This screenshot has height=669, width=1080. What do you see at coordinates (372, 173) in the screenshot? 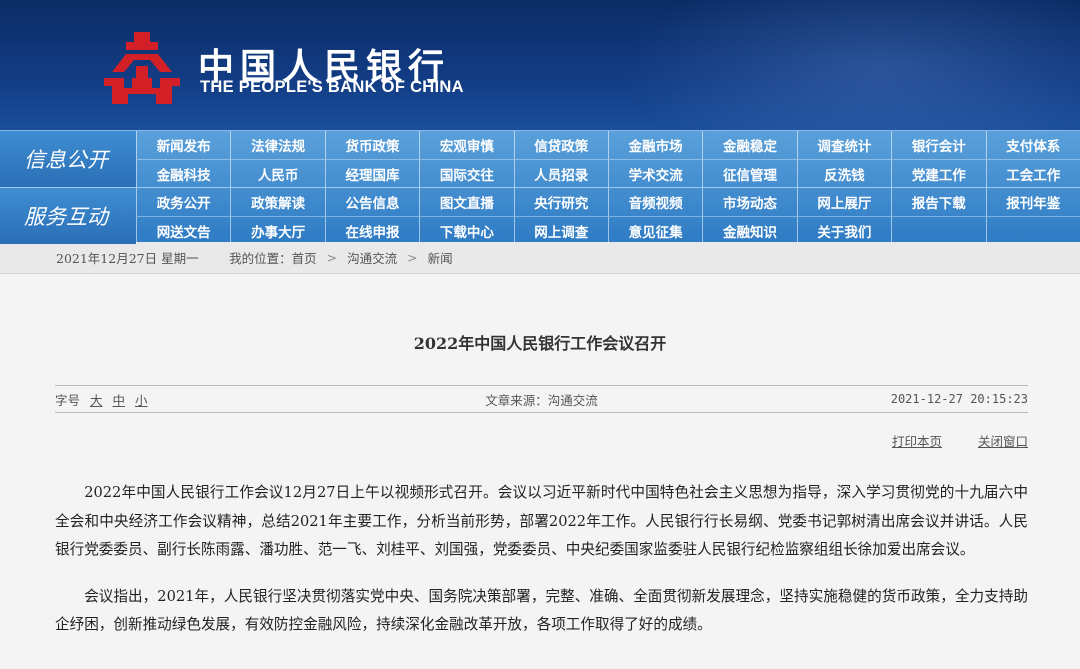
I see `nav-info-item-12: 经理国库` at bounding box center [372, 173].